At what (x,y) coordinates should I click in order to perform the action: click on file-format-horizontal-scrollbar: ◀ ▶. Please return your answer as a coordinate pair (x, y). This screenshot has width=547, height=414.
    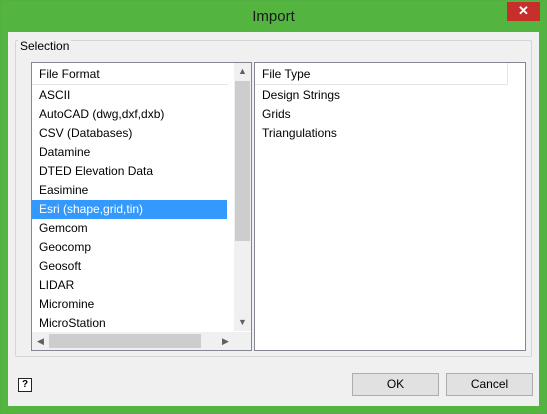
    Looking at the image, I should click on (133, 341).